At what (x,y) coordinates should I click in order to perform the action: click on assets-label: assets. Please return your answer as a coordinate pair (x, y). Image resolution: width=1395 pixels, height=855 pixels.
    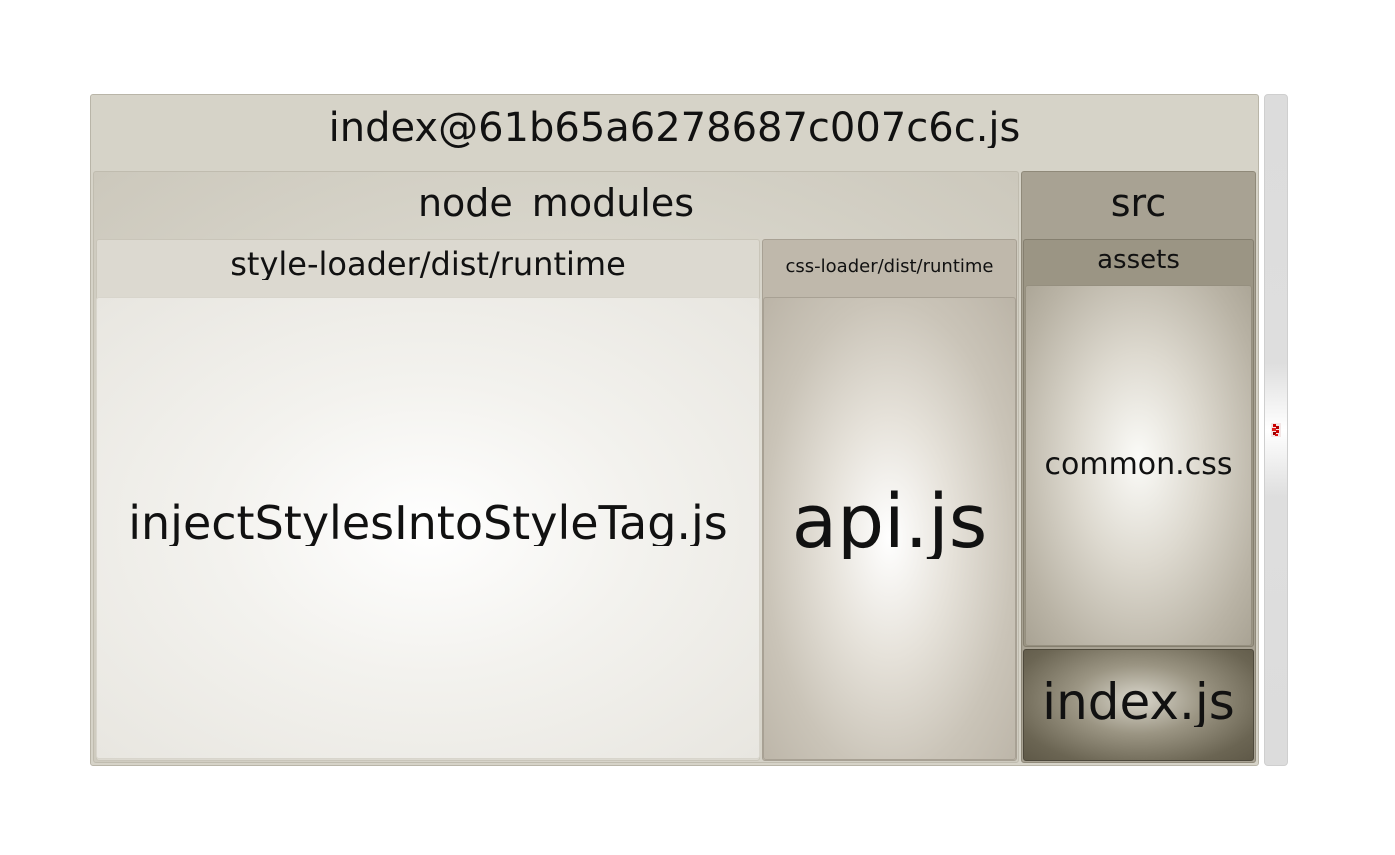
    Looking at the image, I should click on (1138, 260).